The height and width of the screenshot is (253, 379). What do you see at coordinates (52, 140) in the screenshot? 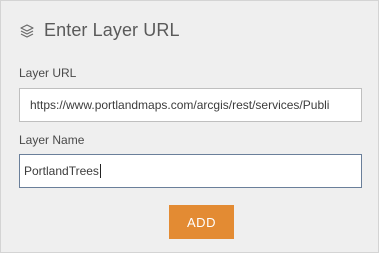
I see `layer-name-label: Layer Name` at bounding box center [52, 140].